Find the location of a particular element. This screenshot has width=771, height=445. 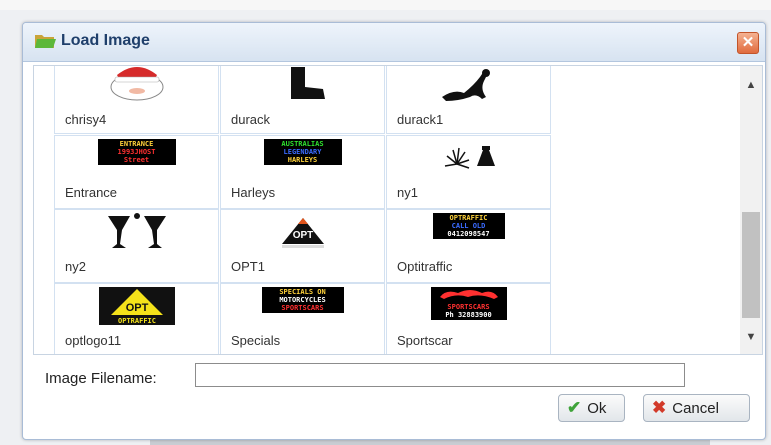

entrance-sign-image: ENTRANCE 1993JHOST Street is located at coordinates (136, 152).